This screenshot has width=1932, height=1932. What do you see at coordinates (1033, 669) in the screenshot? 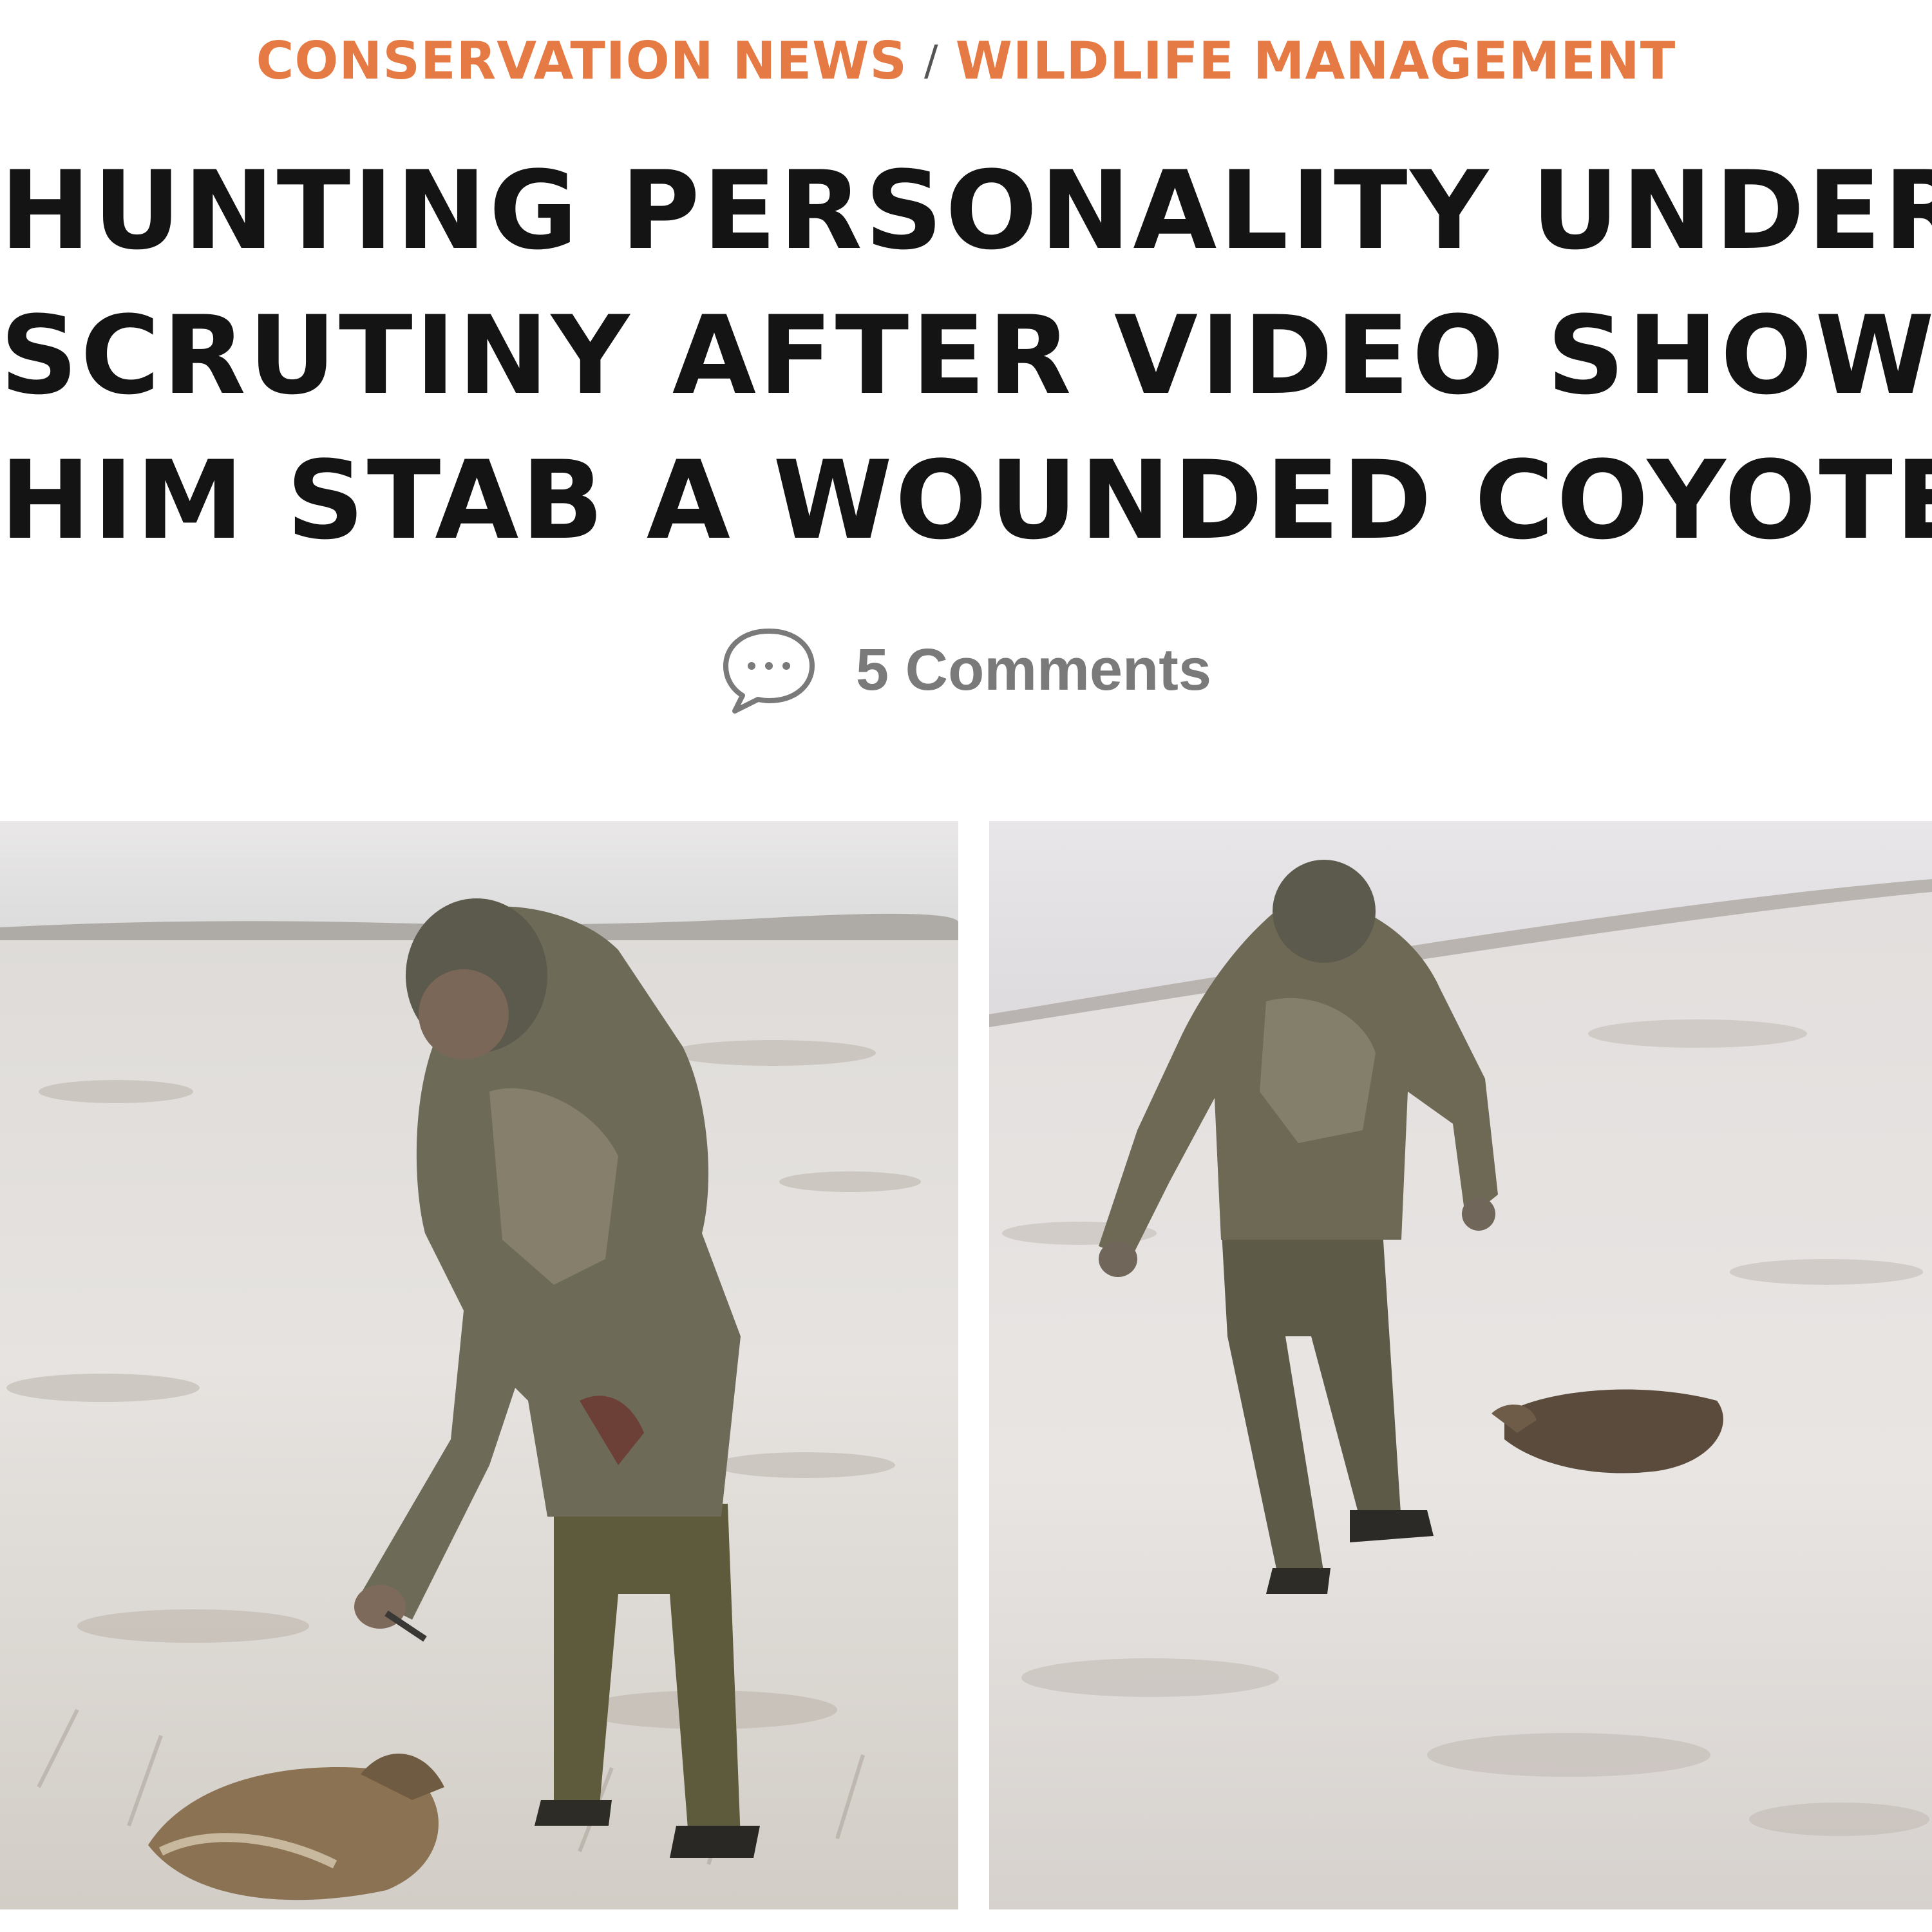
I see `comments-count: 5 Comments` at bounding box center [1033, 669].